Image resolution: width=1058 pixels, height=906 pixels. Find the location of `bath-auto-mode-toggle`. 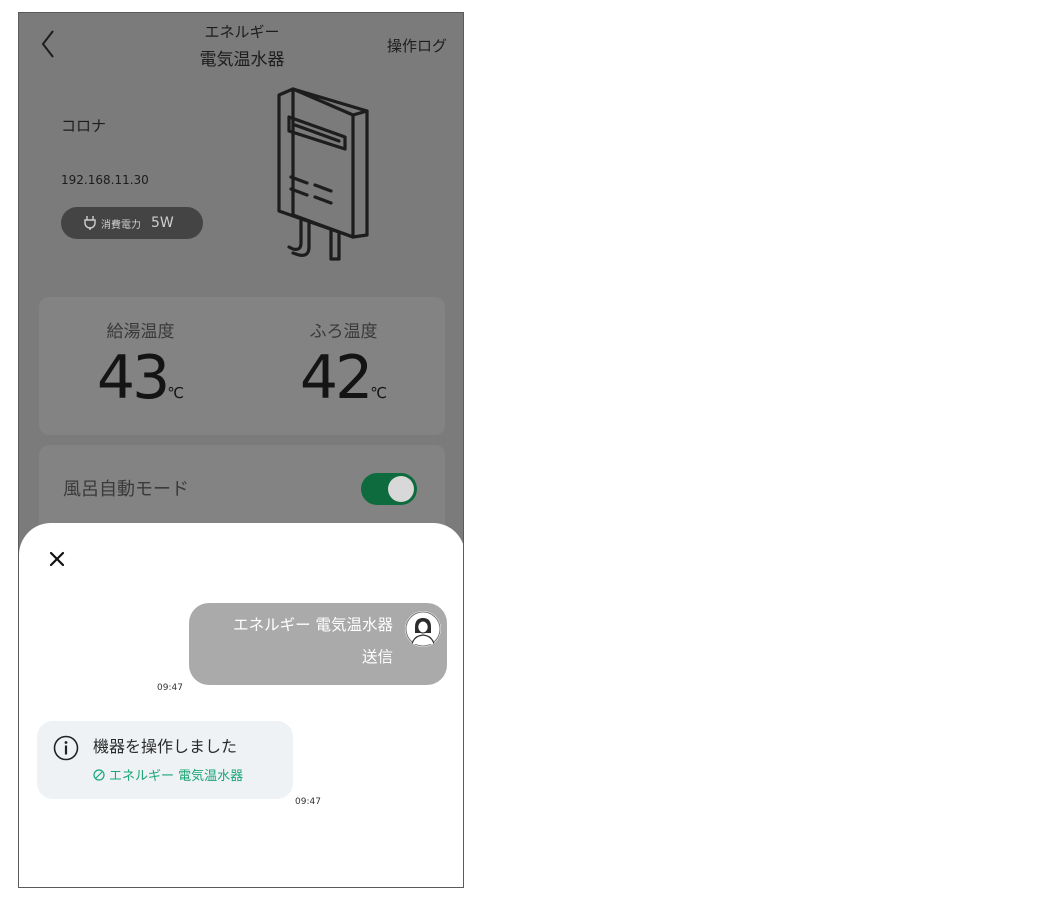

bath-auto-mode-toggle is located at coordinates (389, 489).